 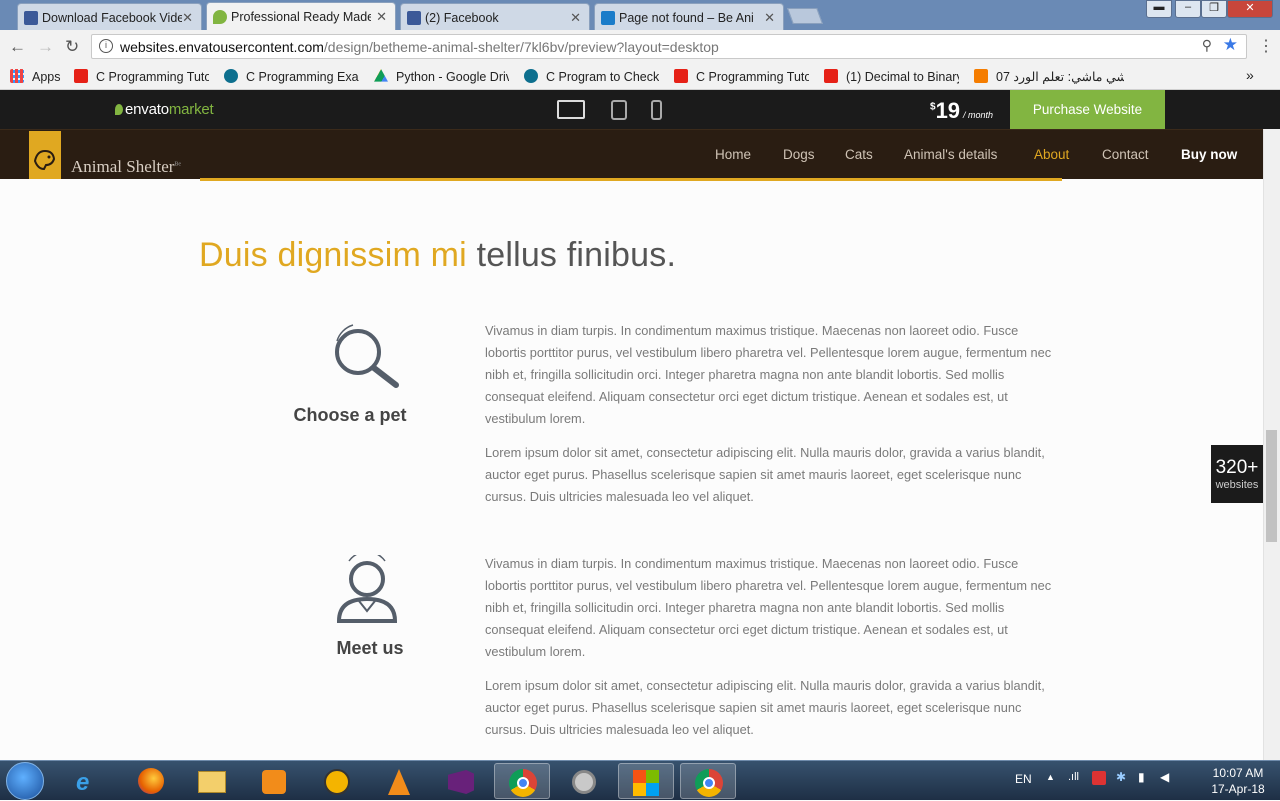 I want to click on internet-explorer-icon: e, so click(x=90, y=781).